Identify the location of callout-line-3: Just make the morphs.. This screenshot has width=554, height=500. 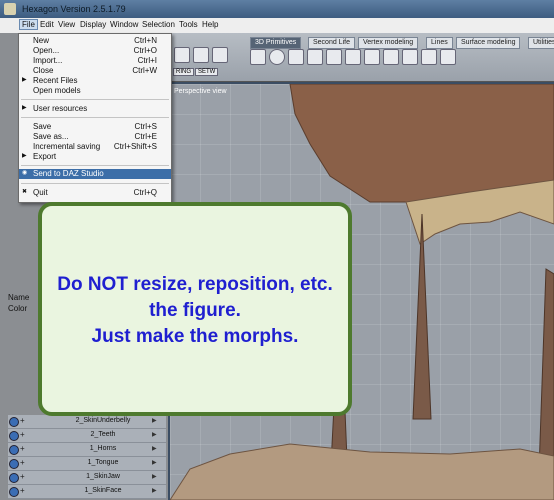
(195, 336).